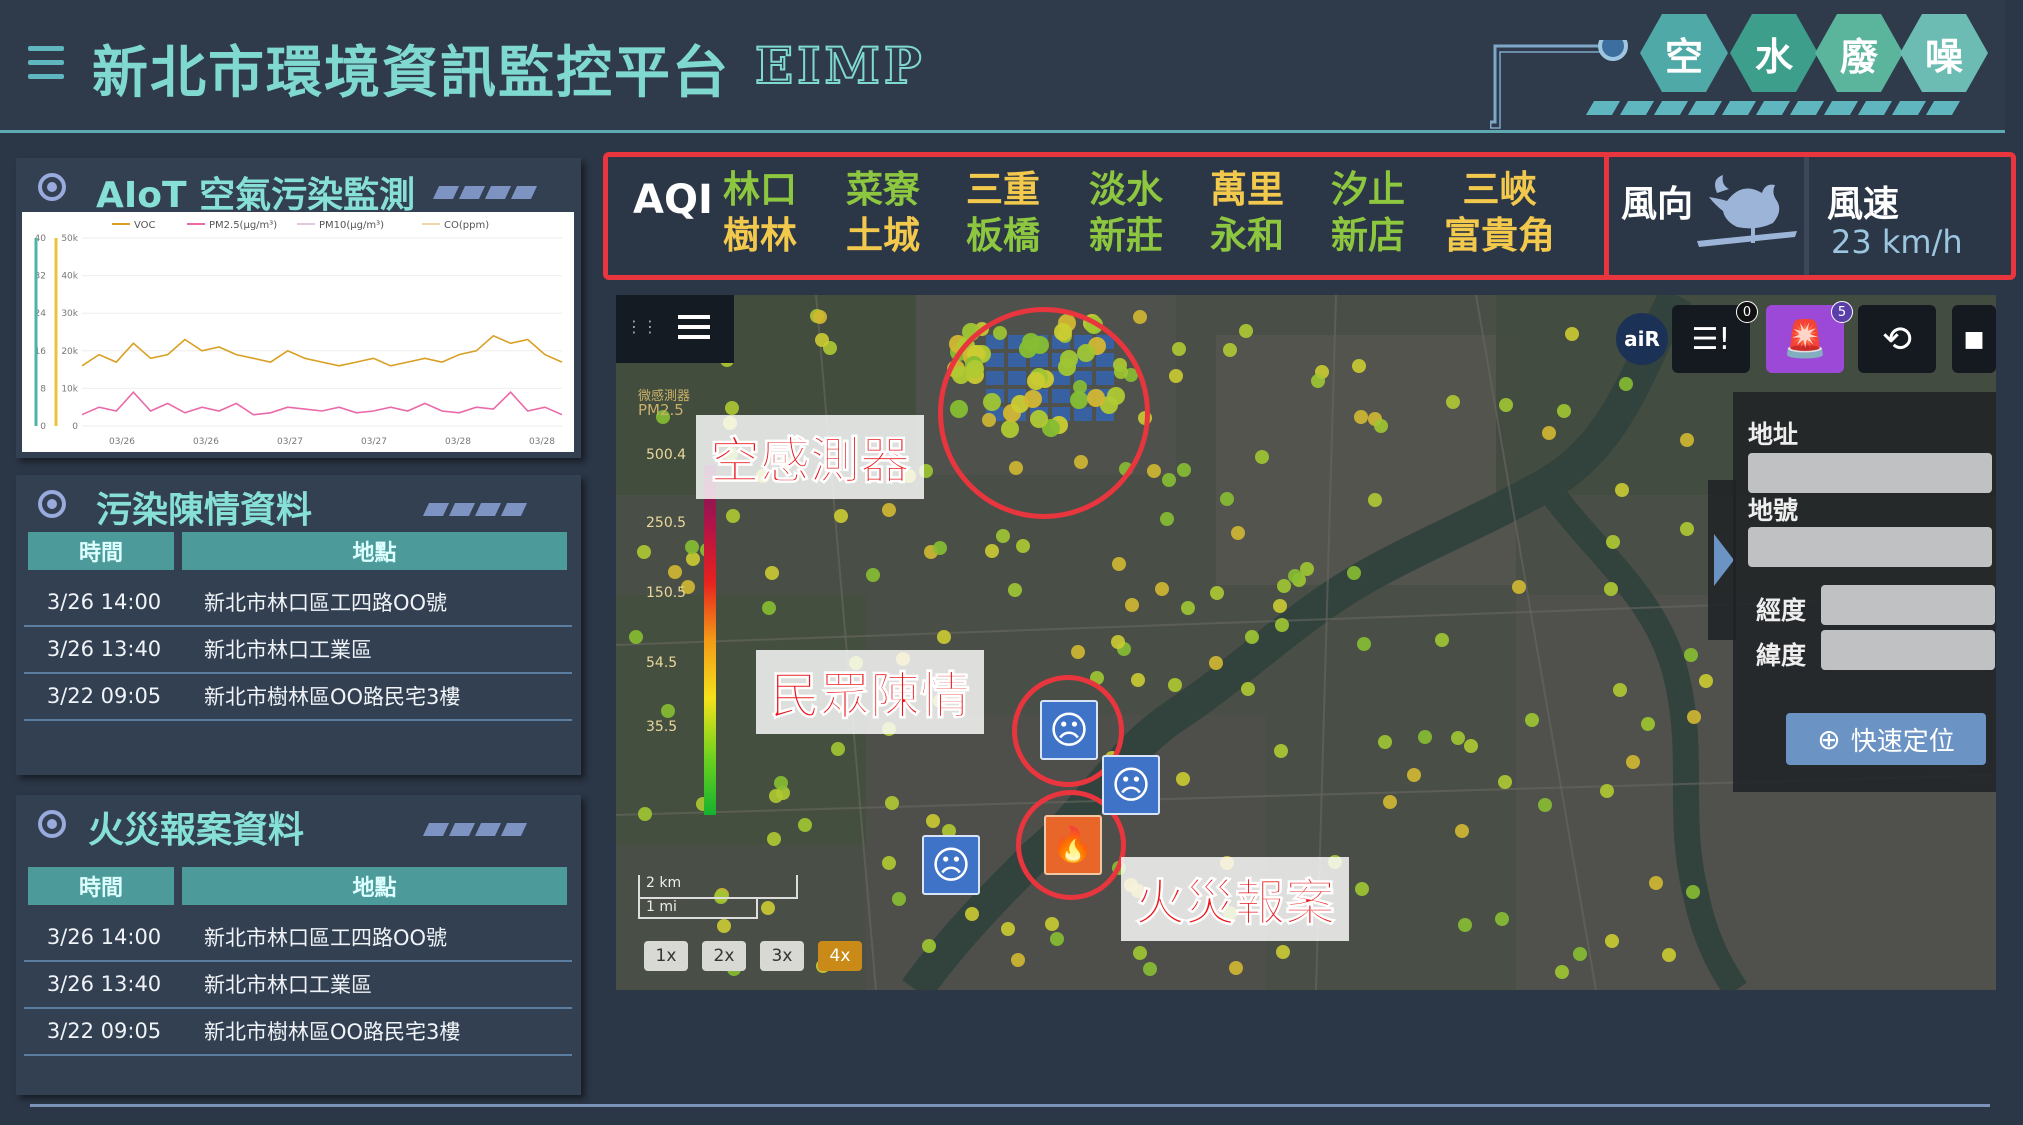 The image size is (2023, 1125). What do you see at coordinates (1657, 204) in the screenshot?
I see `wind-direction-label: 風向` at bounding box center [1657, 204].